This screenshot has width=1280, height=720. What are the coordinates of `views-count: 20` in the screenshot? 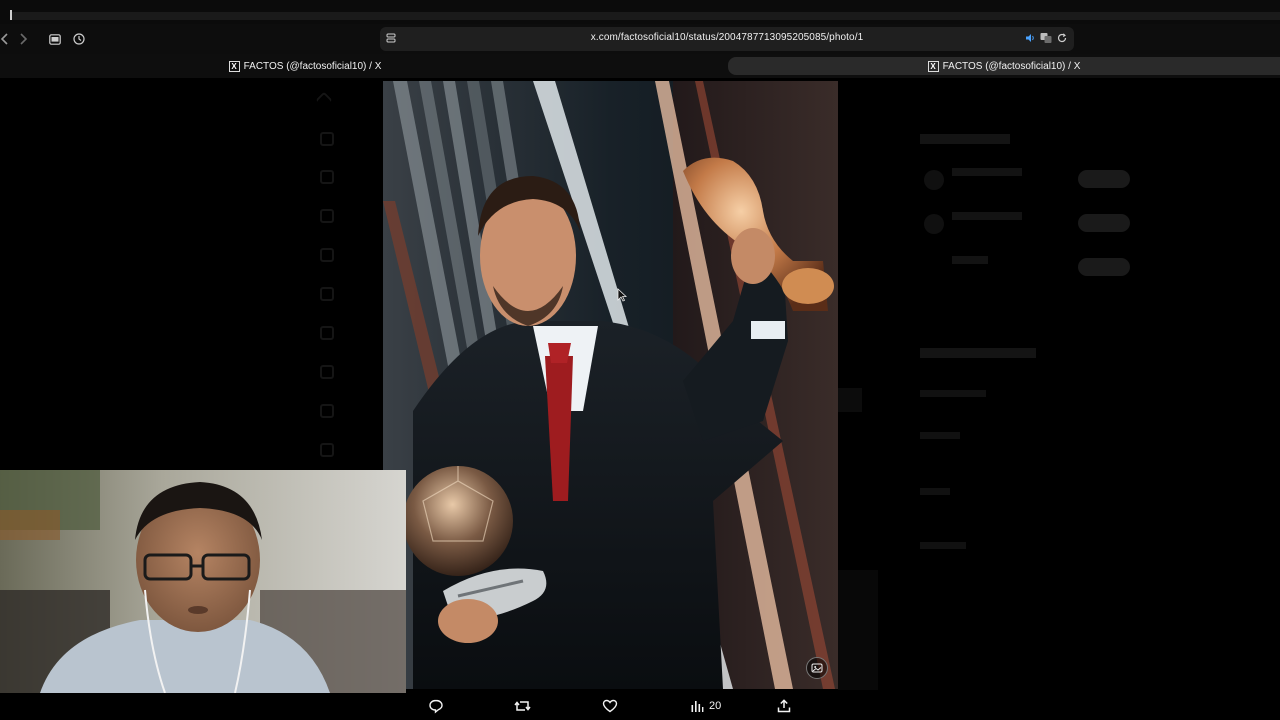 It's located at (715, 706).